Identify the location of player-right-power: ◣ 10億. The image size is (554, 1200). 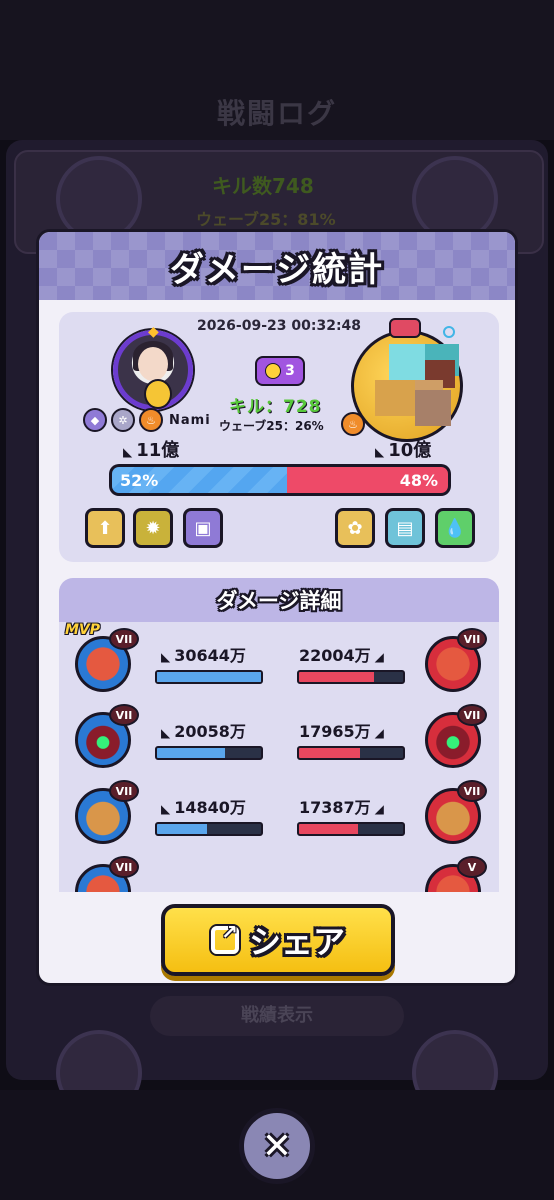
(401, 449).